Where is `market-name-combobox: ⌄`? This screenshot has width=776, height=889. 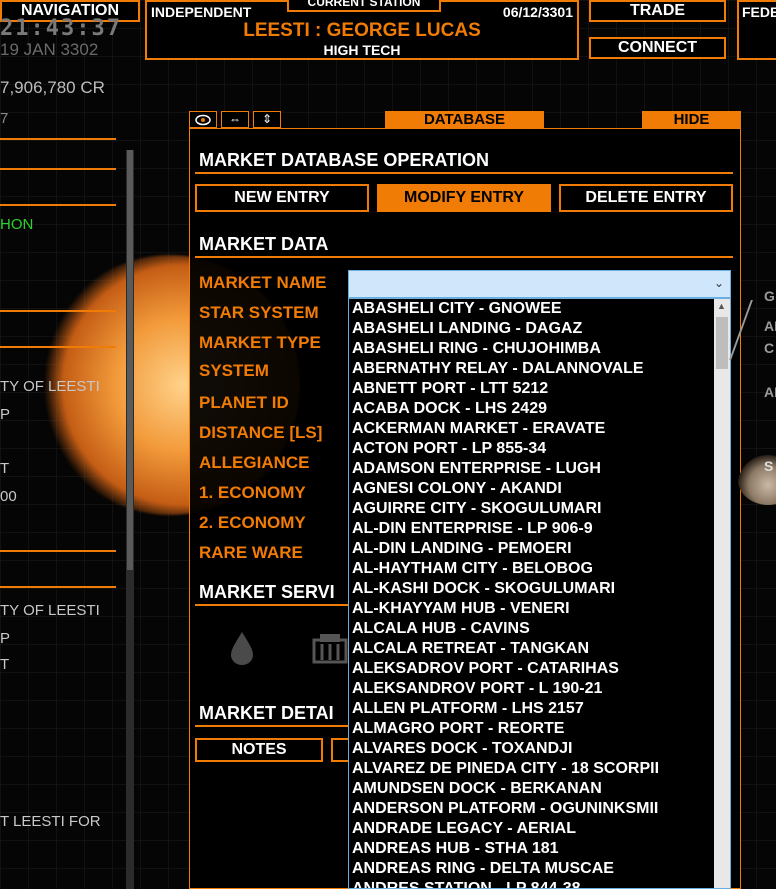
market-name-combobox: ⌄ is located at coordinates (539, 284).